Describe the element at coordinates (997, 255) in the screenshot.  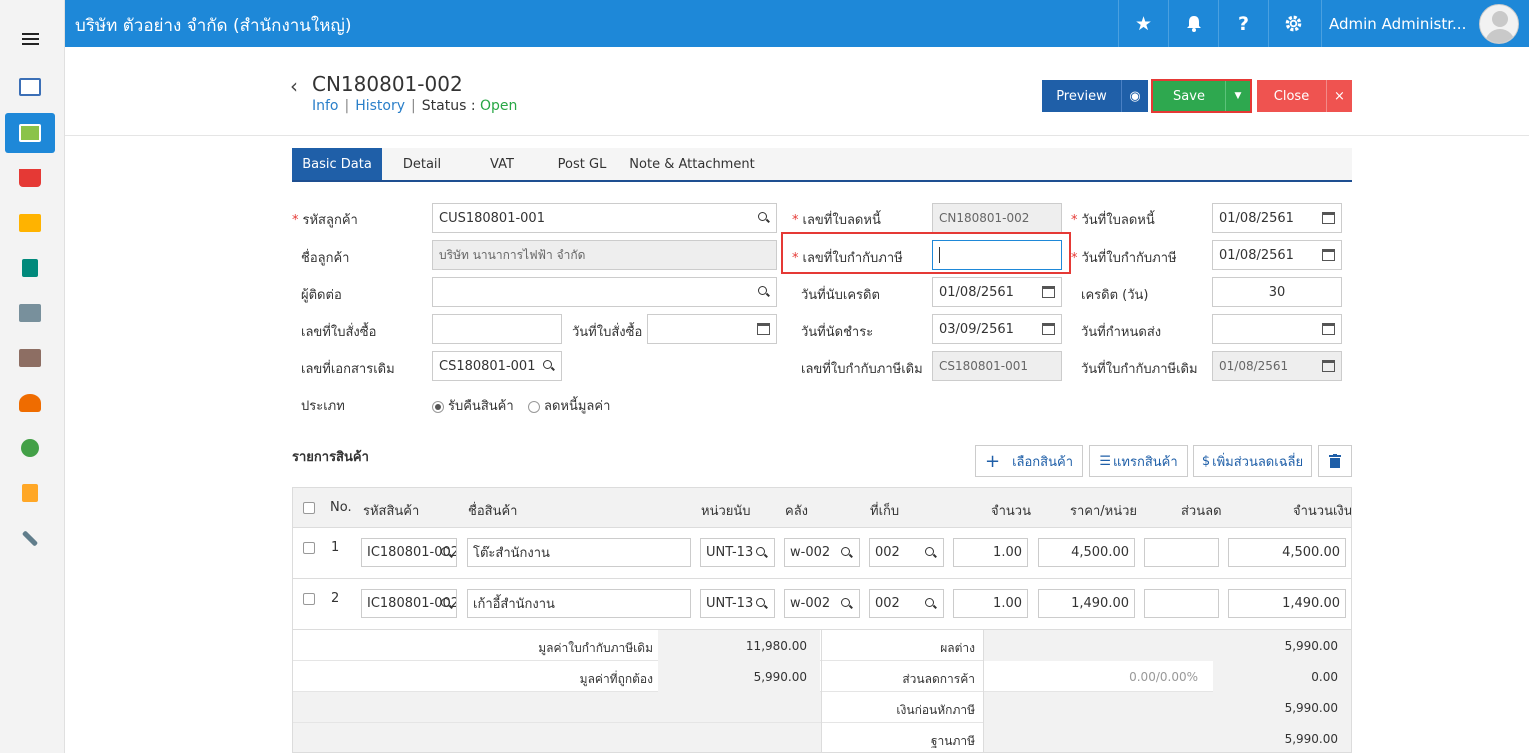
I see `tax-invoice-field` at that location.